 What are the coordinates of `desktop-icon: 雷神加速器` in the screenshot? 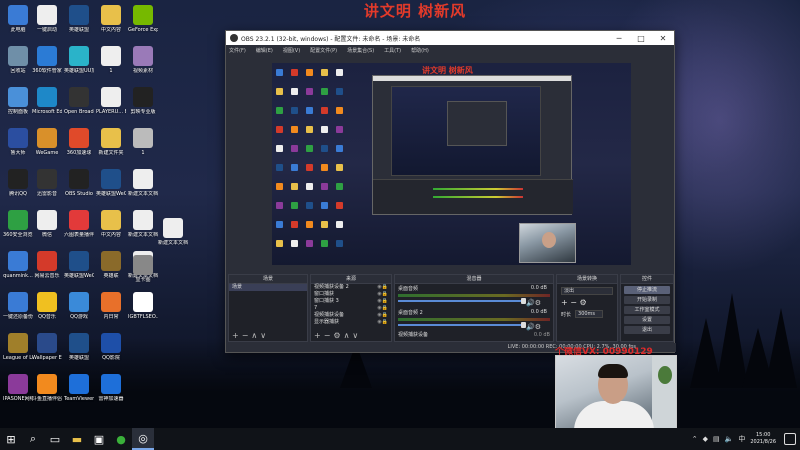 It's located at (111, 388).